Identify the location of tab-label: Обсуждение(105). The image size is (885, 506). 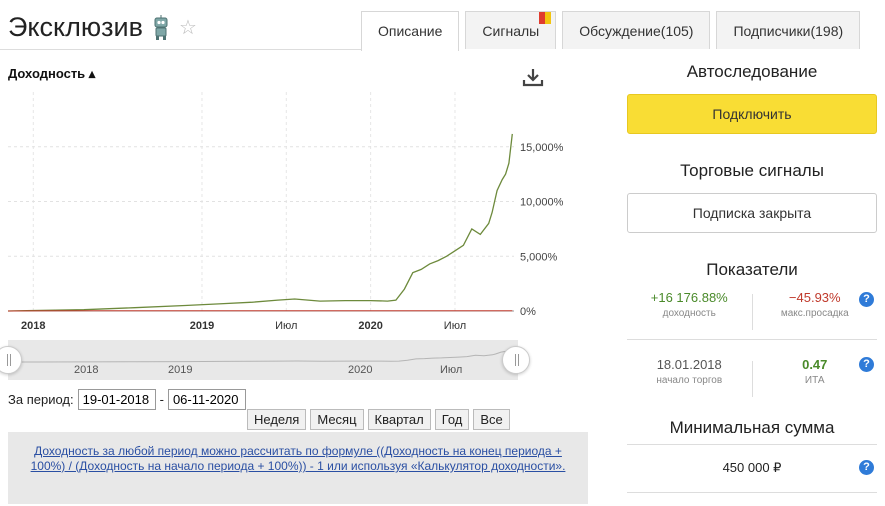
(636, 31).